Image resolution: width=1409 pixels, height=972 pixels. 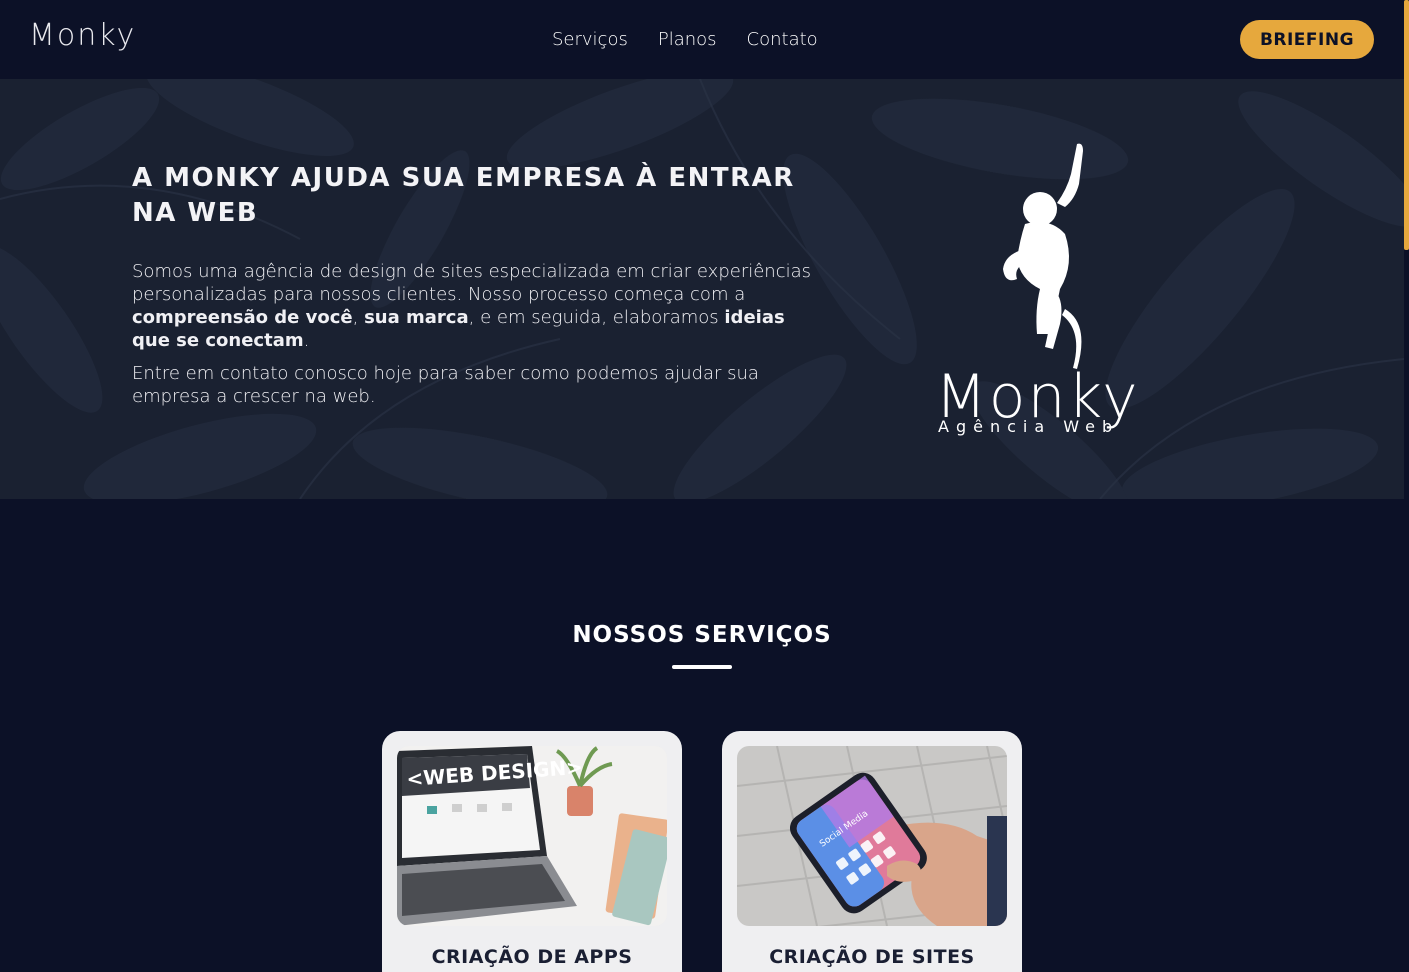 I want to click on site-header: Monky Serviços Planos Contato BRIEFING, so click(x=704, y=39).